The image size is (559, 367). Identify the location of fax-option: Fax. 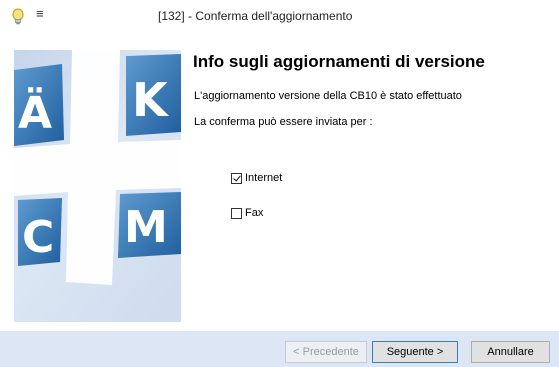
(247, 213).